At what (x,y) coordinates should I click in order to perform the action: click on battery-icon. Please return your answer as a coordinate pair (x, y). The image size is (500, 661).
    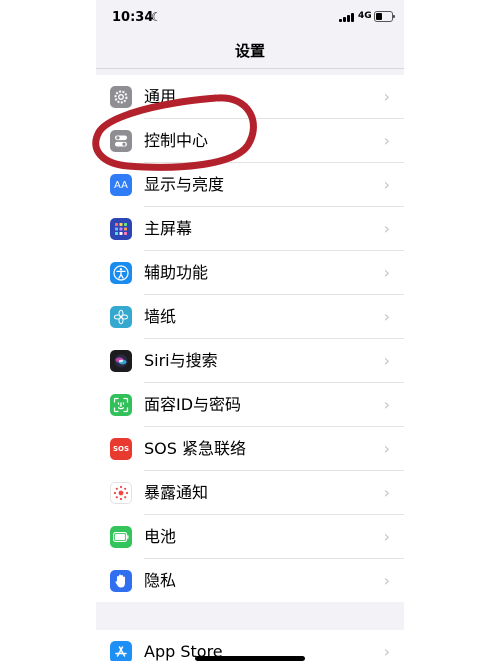
    Looking at the image, I should click on (121, 537).